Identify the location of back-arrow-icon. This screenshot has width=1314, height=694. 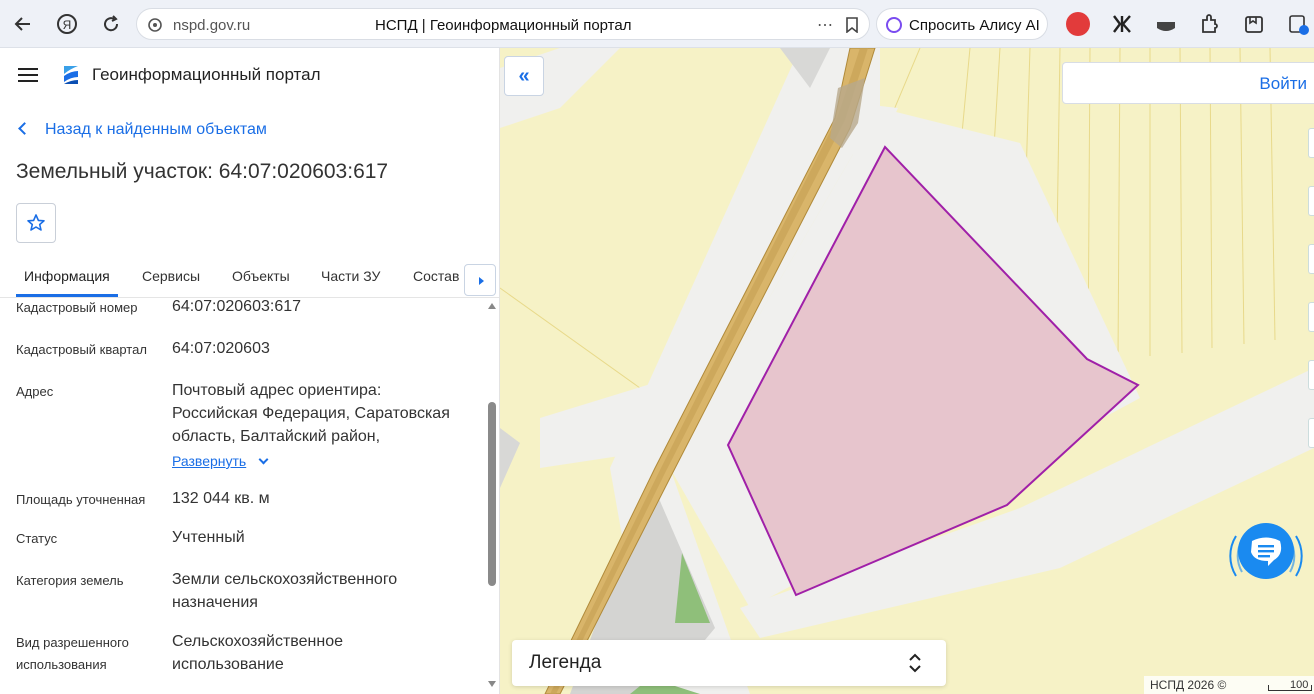
(23, 24).